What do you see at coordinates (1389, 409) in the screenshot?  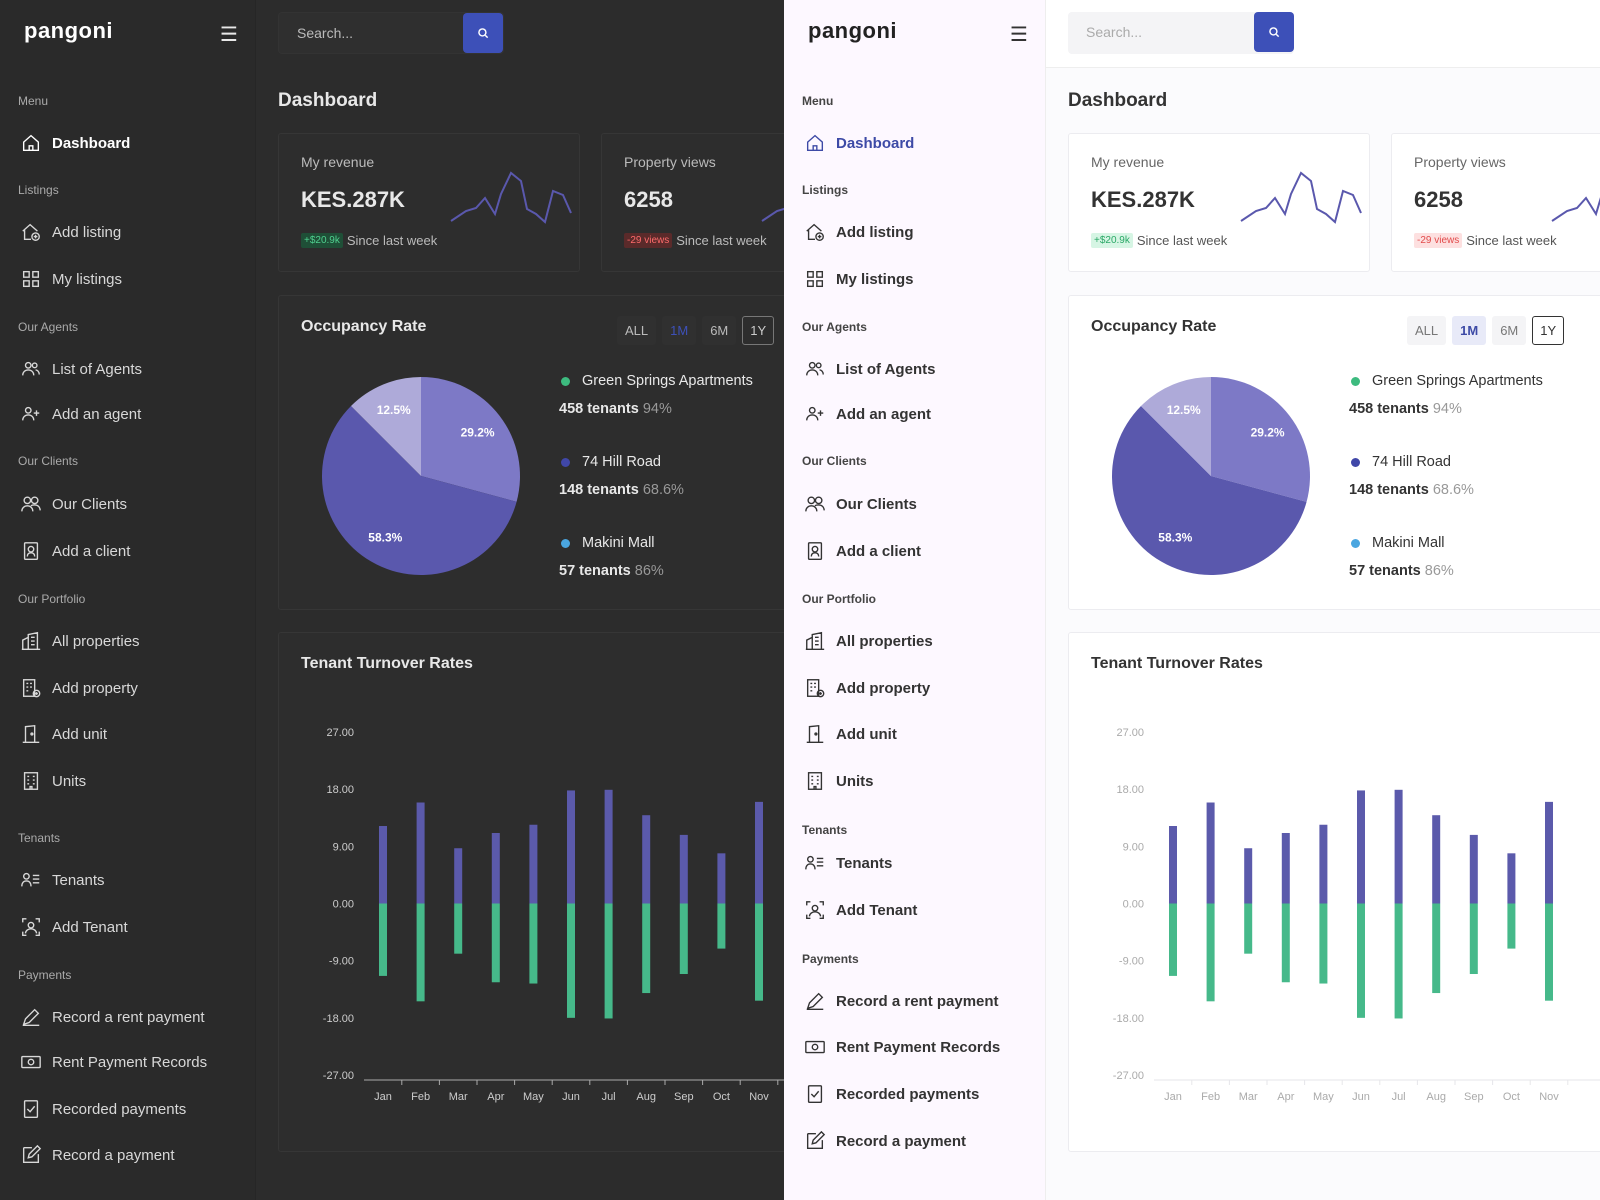 I see `legend-tenants: 458 tenants` at bounding box center [1389, 409].